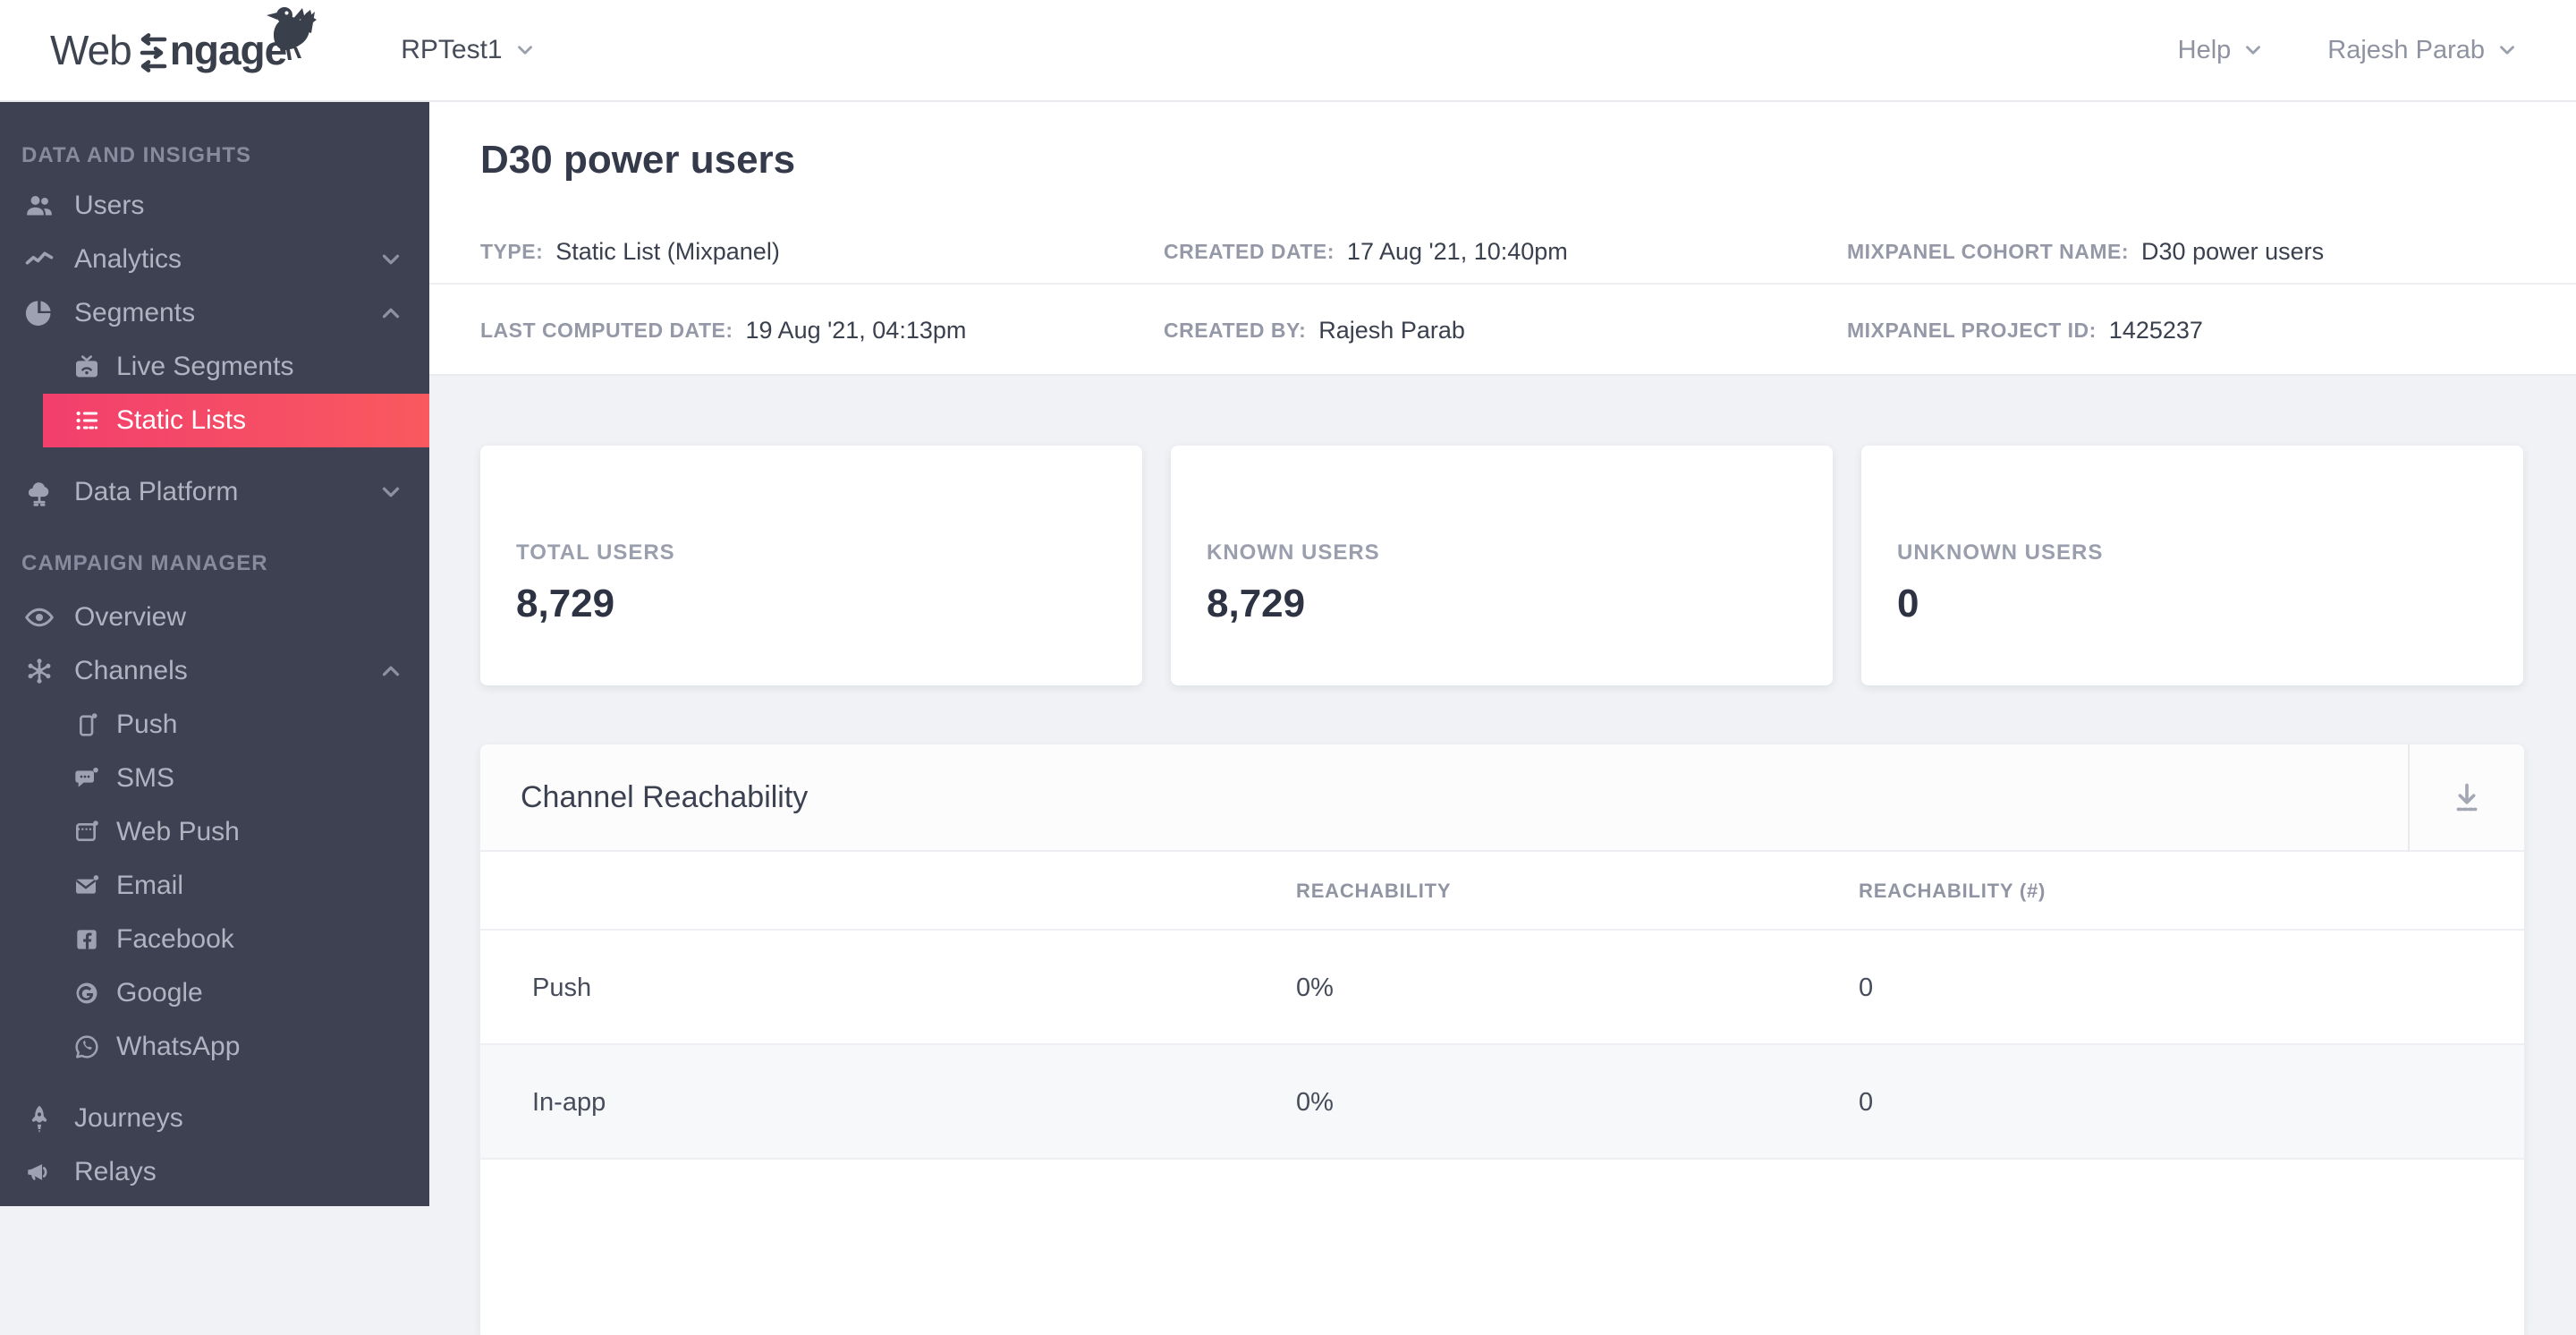 The height and width of the screenshot is (1335, 2576). I want to click on bird-icon, so click(292, 33).